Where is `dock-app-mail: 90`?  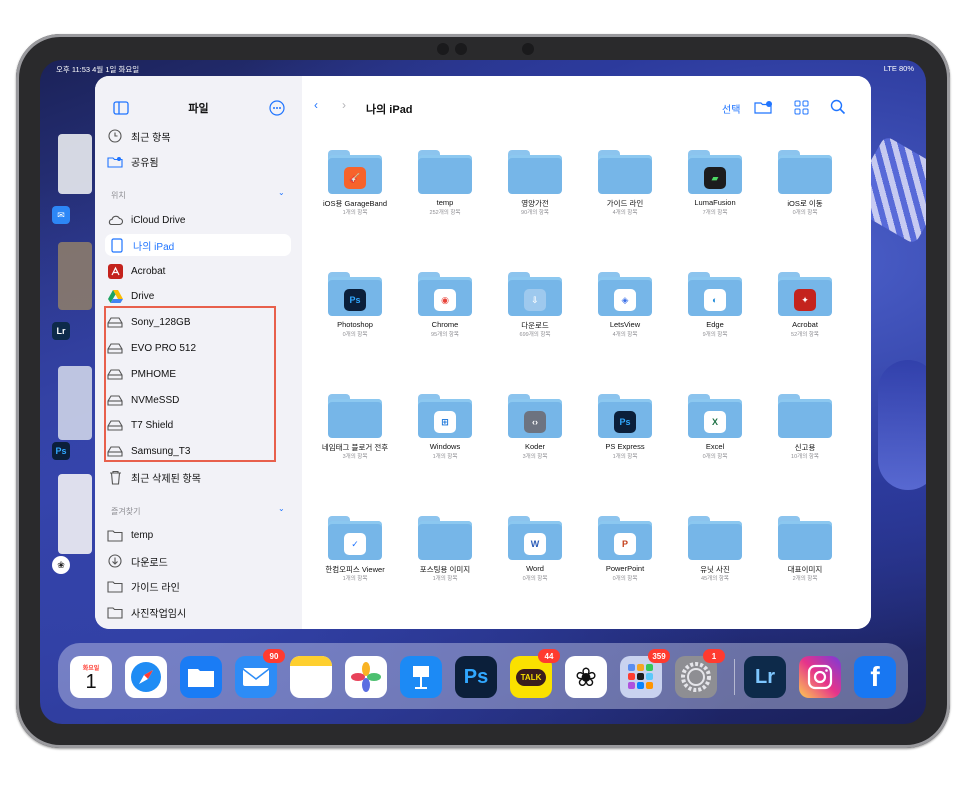 dock-app-mail: 90 is located at coordinates (260, 673).